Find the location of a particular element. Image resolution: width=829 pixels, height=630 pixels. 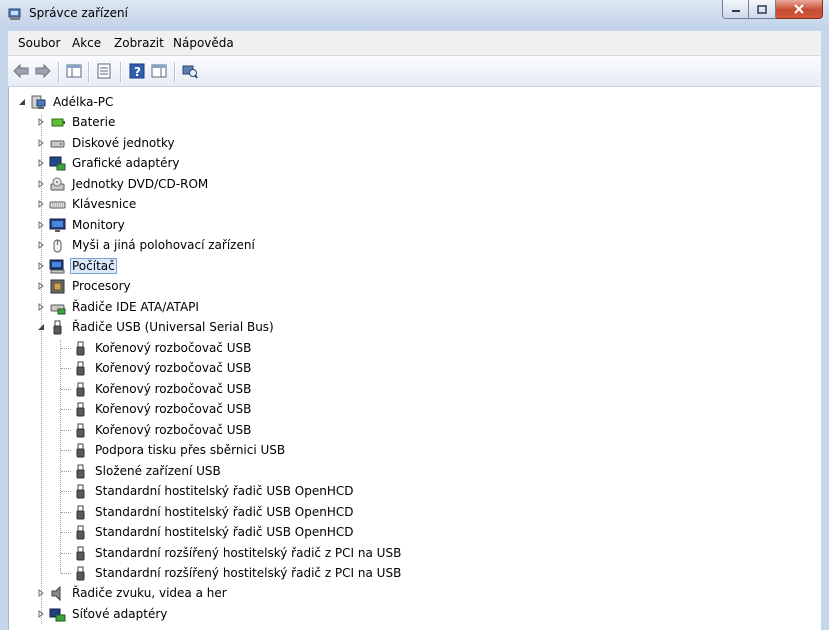

help-button: ? is located at coordinates (137, 71).